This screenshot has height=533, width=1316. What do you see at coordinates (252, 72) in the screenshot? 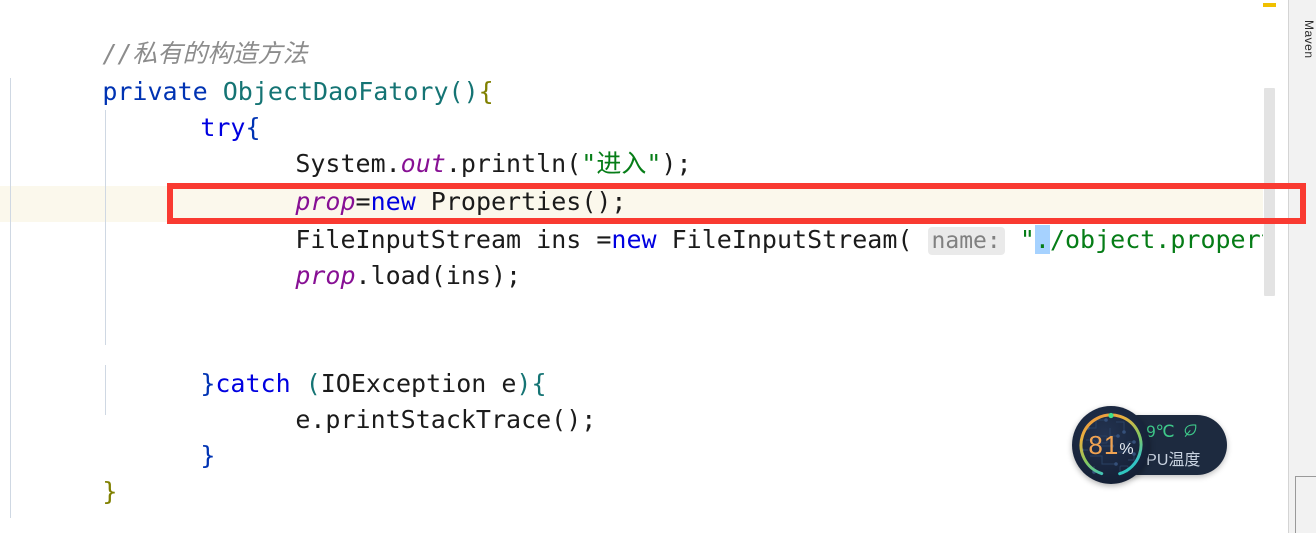
I see `code-line-constructor: private ObjectDaoFatory(){` at bounding box center [252, 72].